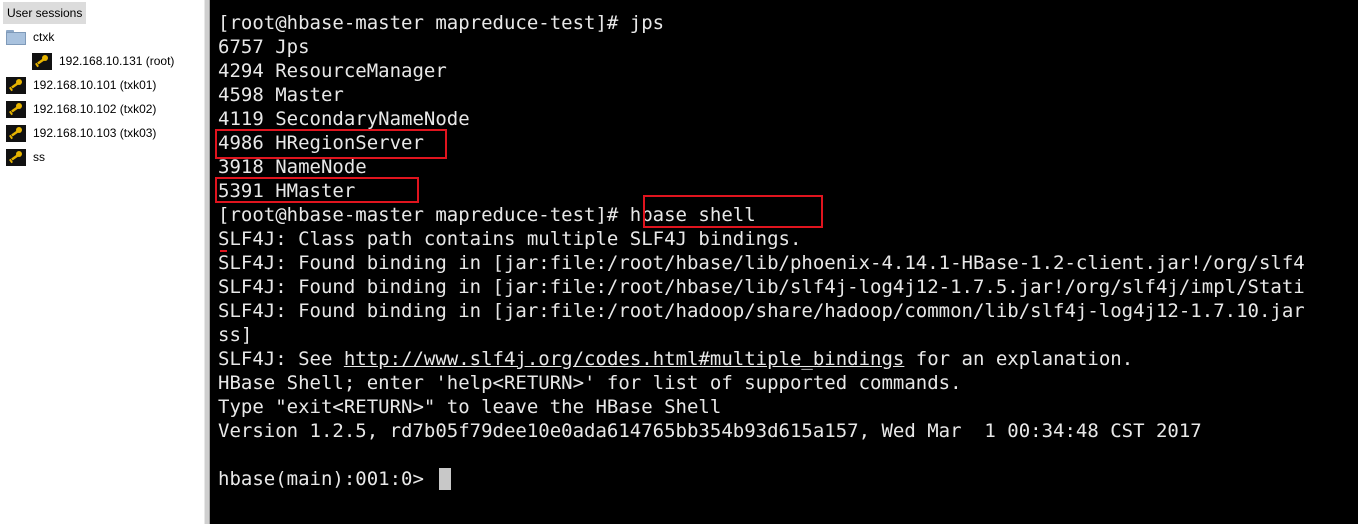  I want to click on terminal-line: 4598 Master, so click(281, 95).